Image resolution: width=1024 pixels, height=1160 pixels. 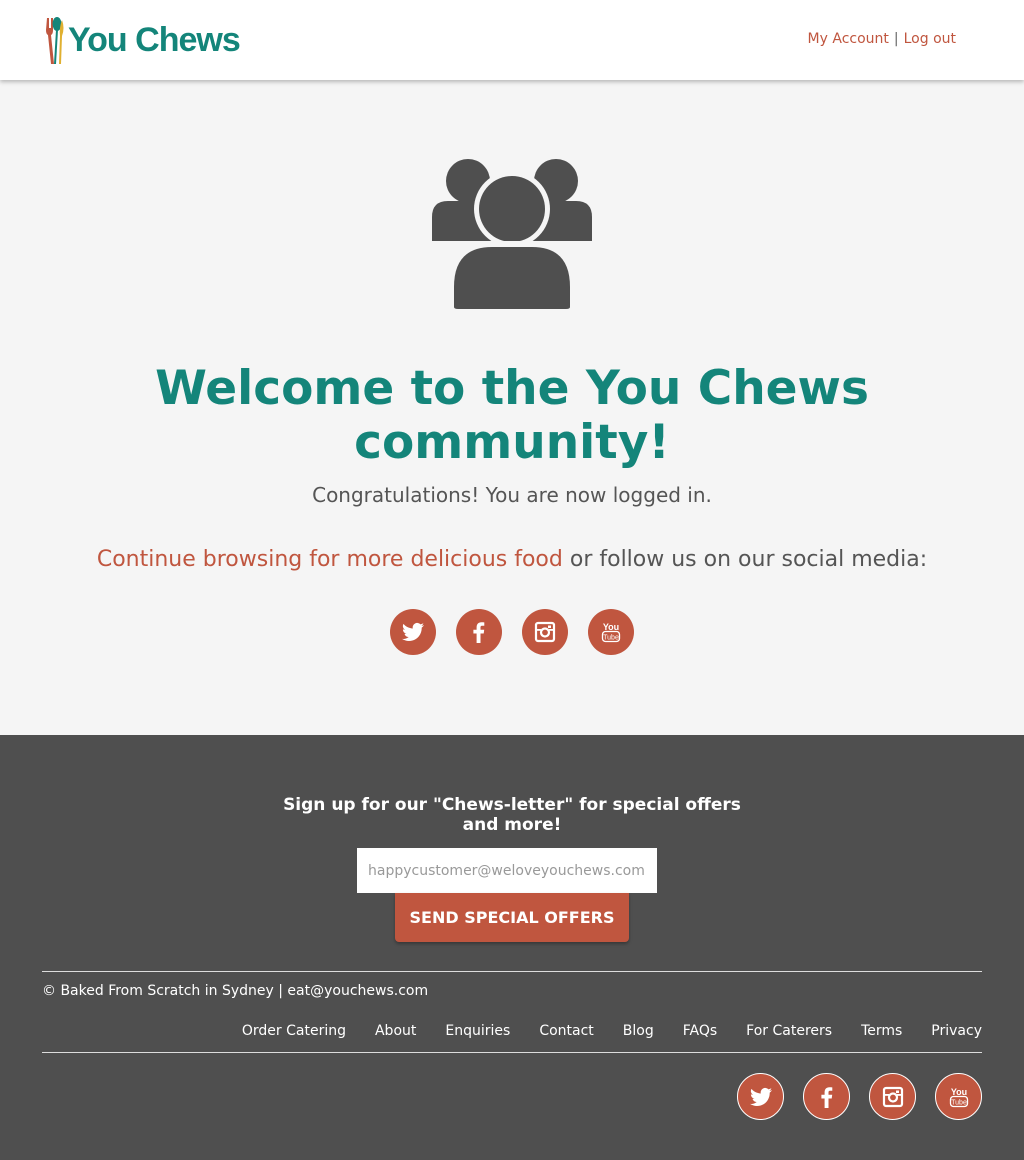 What do you see at coordinates (55, 40) in the screenshot?
I see `logo-utensils-icon` at bounding box center [55, 40].